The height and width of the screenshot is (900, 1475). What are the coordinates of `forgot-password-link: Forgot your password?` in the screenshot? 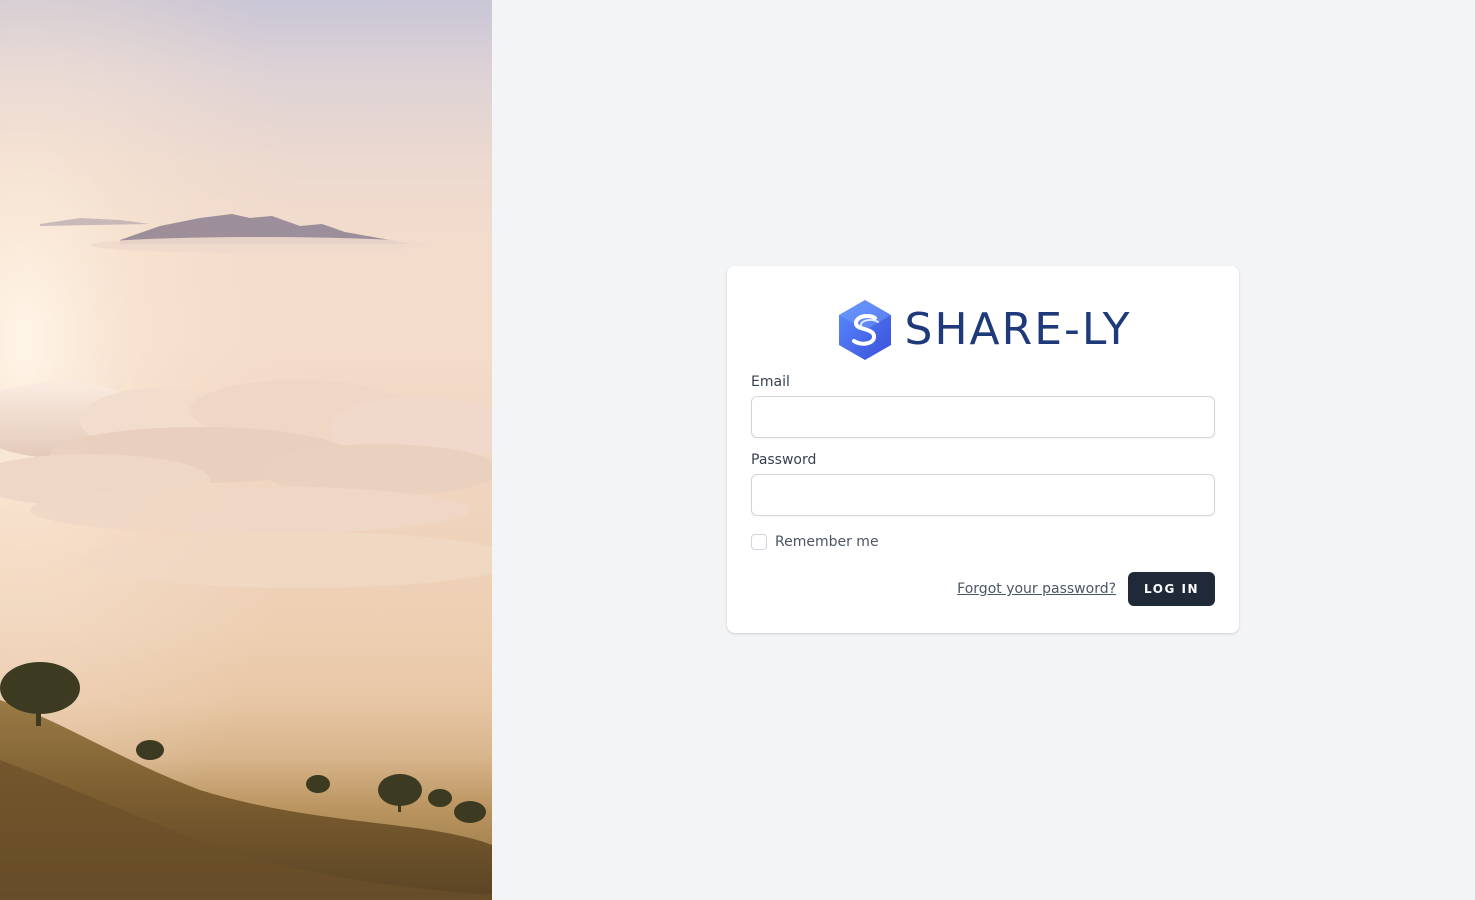 It's located at (1036, 589).